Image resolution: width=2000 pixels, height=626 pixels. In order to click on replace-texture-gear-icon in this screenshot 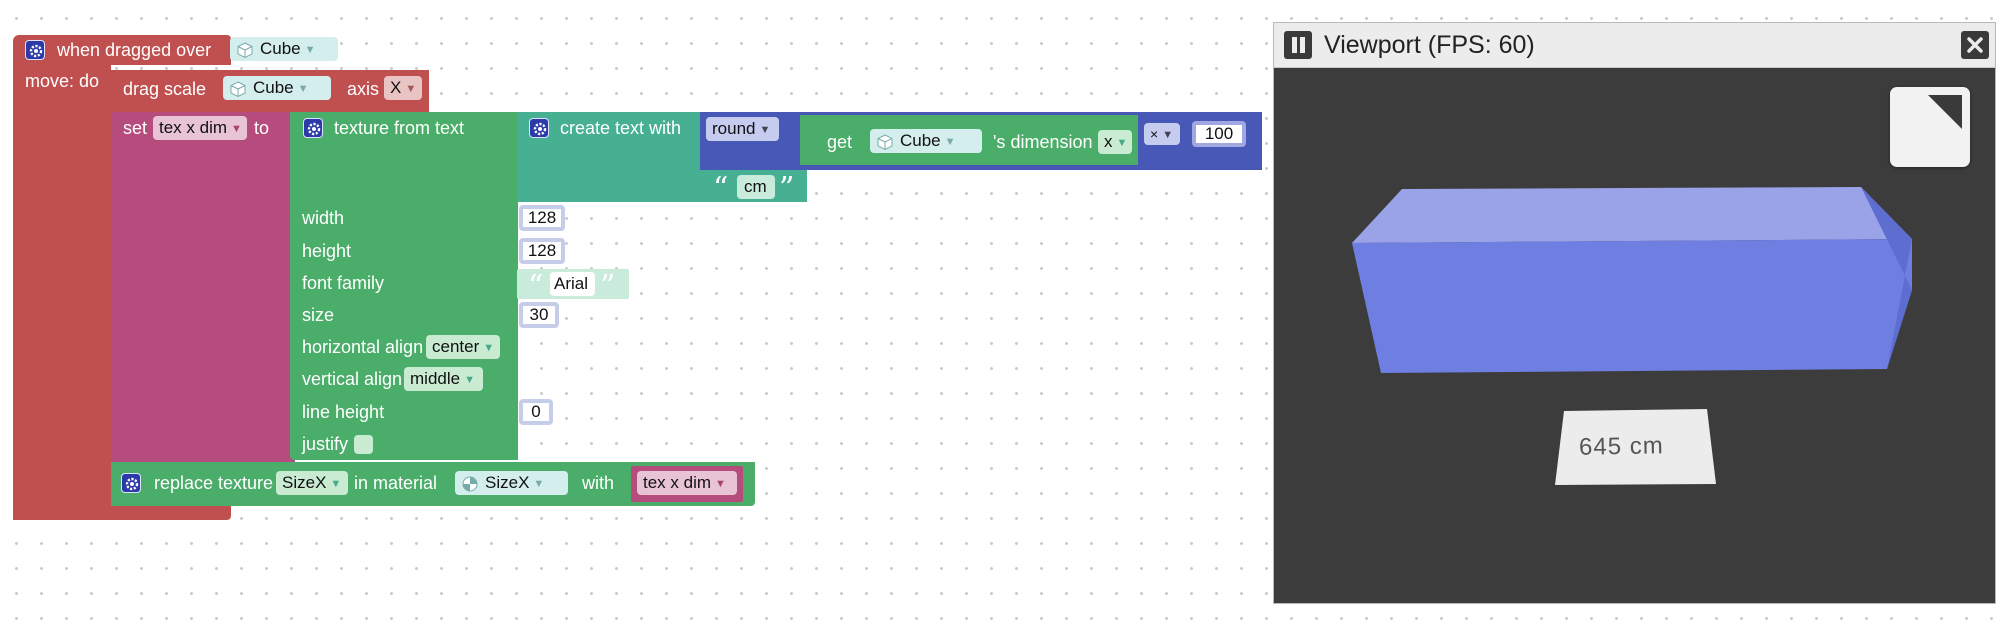, I will do `click(131, 483)`.